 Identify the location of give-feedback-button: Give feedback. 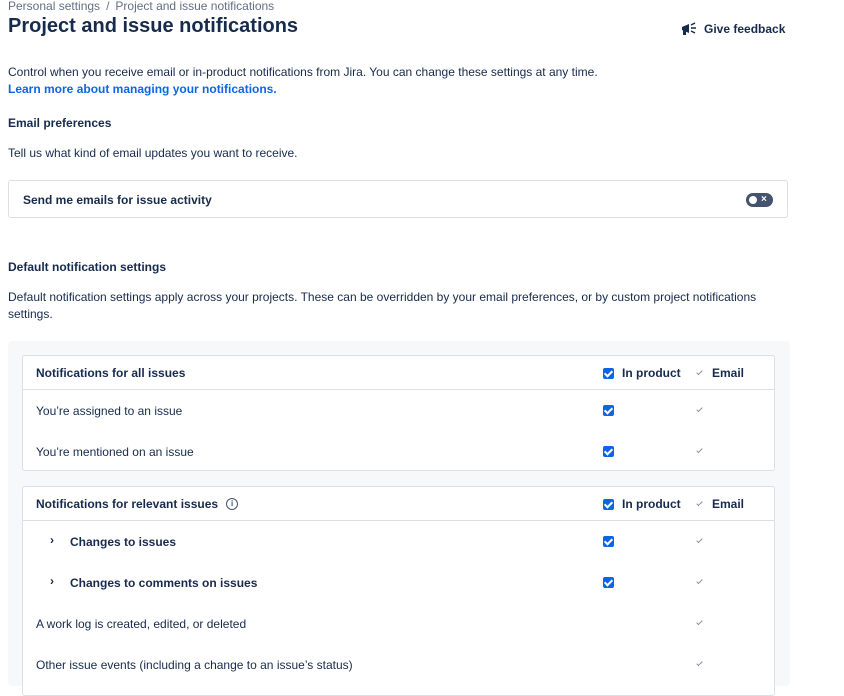
(732, 29).